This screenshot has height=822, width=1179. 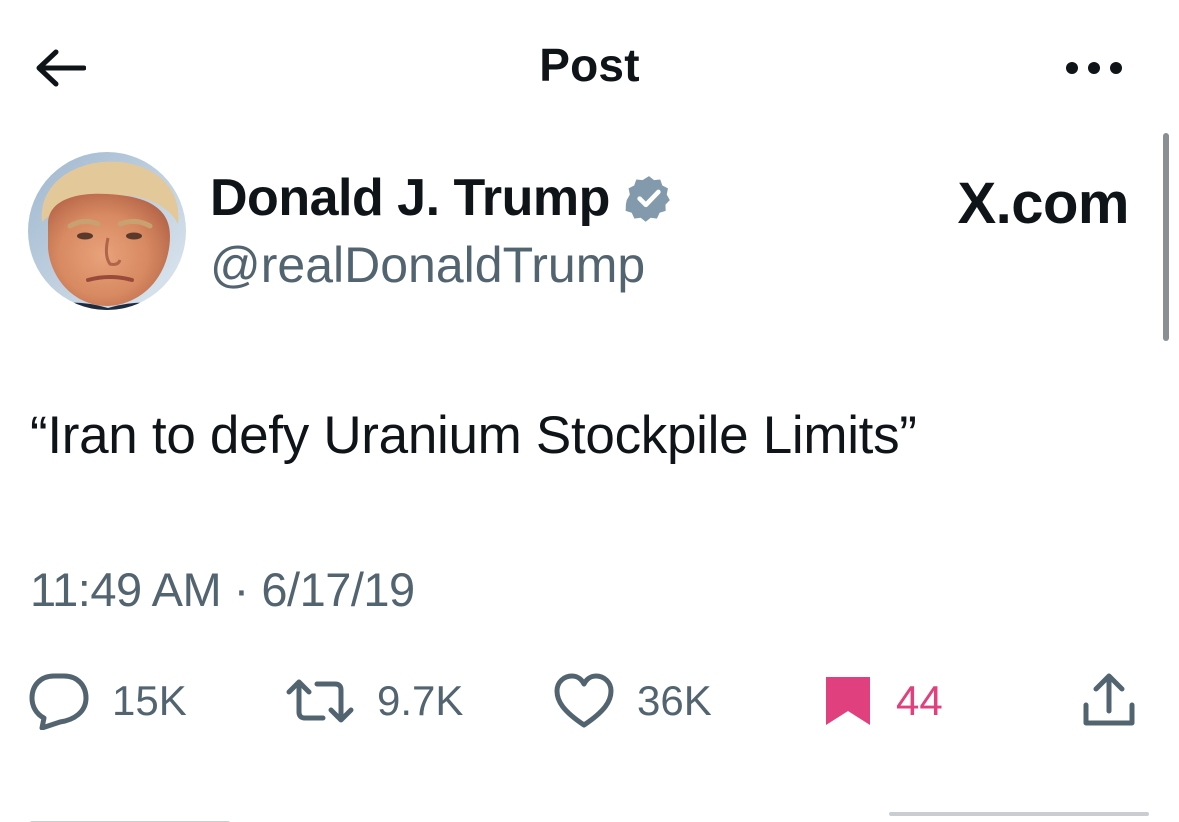 What do you see at coordinates (919, 700) in the screenshot?
I see `bookmark-count: 44` at bounding box center [919, 700].